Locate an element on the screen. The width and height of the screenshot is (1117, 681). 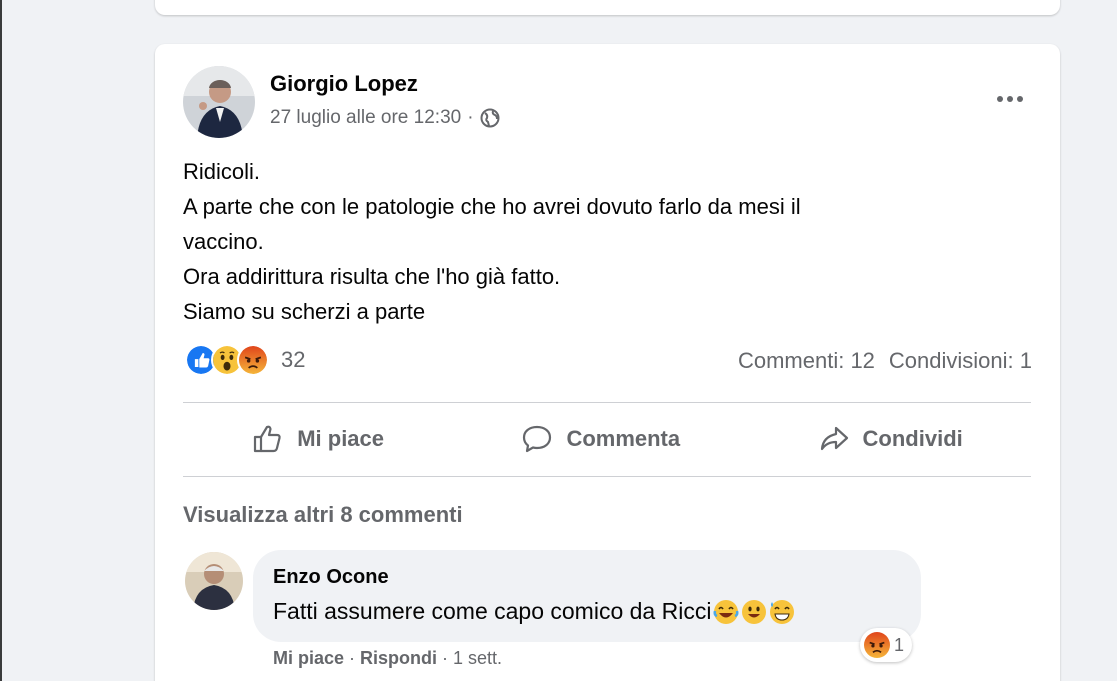
comment-text-content: Fatti assumere come capo comico da Ricci is located at coordinates (492, 611).